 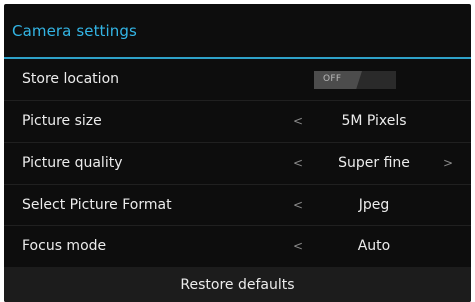 I want to click on restore-defaults-button: Restore defaults, so click(x=237, y=284).